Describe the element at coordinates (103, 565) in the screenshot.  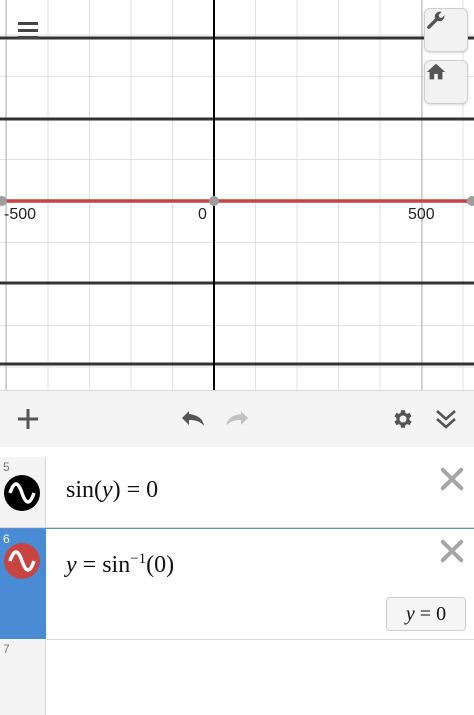
I see `expression-operator: = sin` at that location.